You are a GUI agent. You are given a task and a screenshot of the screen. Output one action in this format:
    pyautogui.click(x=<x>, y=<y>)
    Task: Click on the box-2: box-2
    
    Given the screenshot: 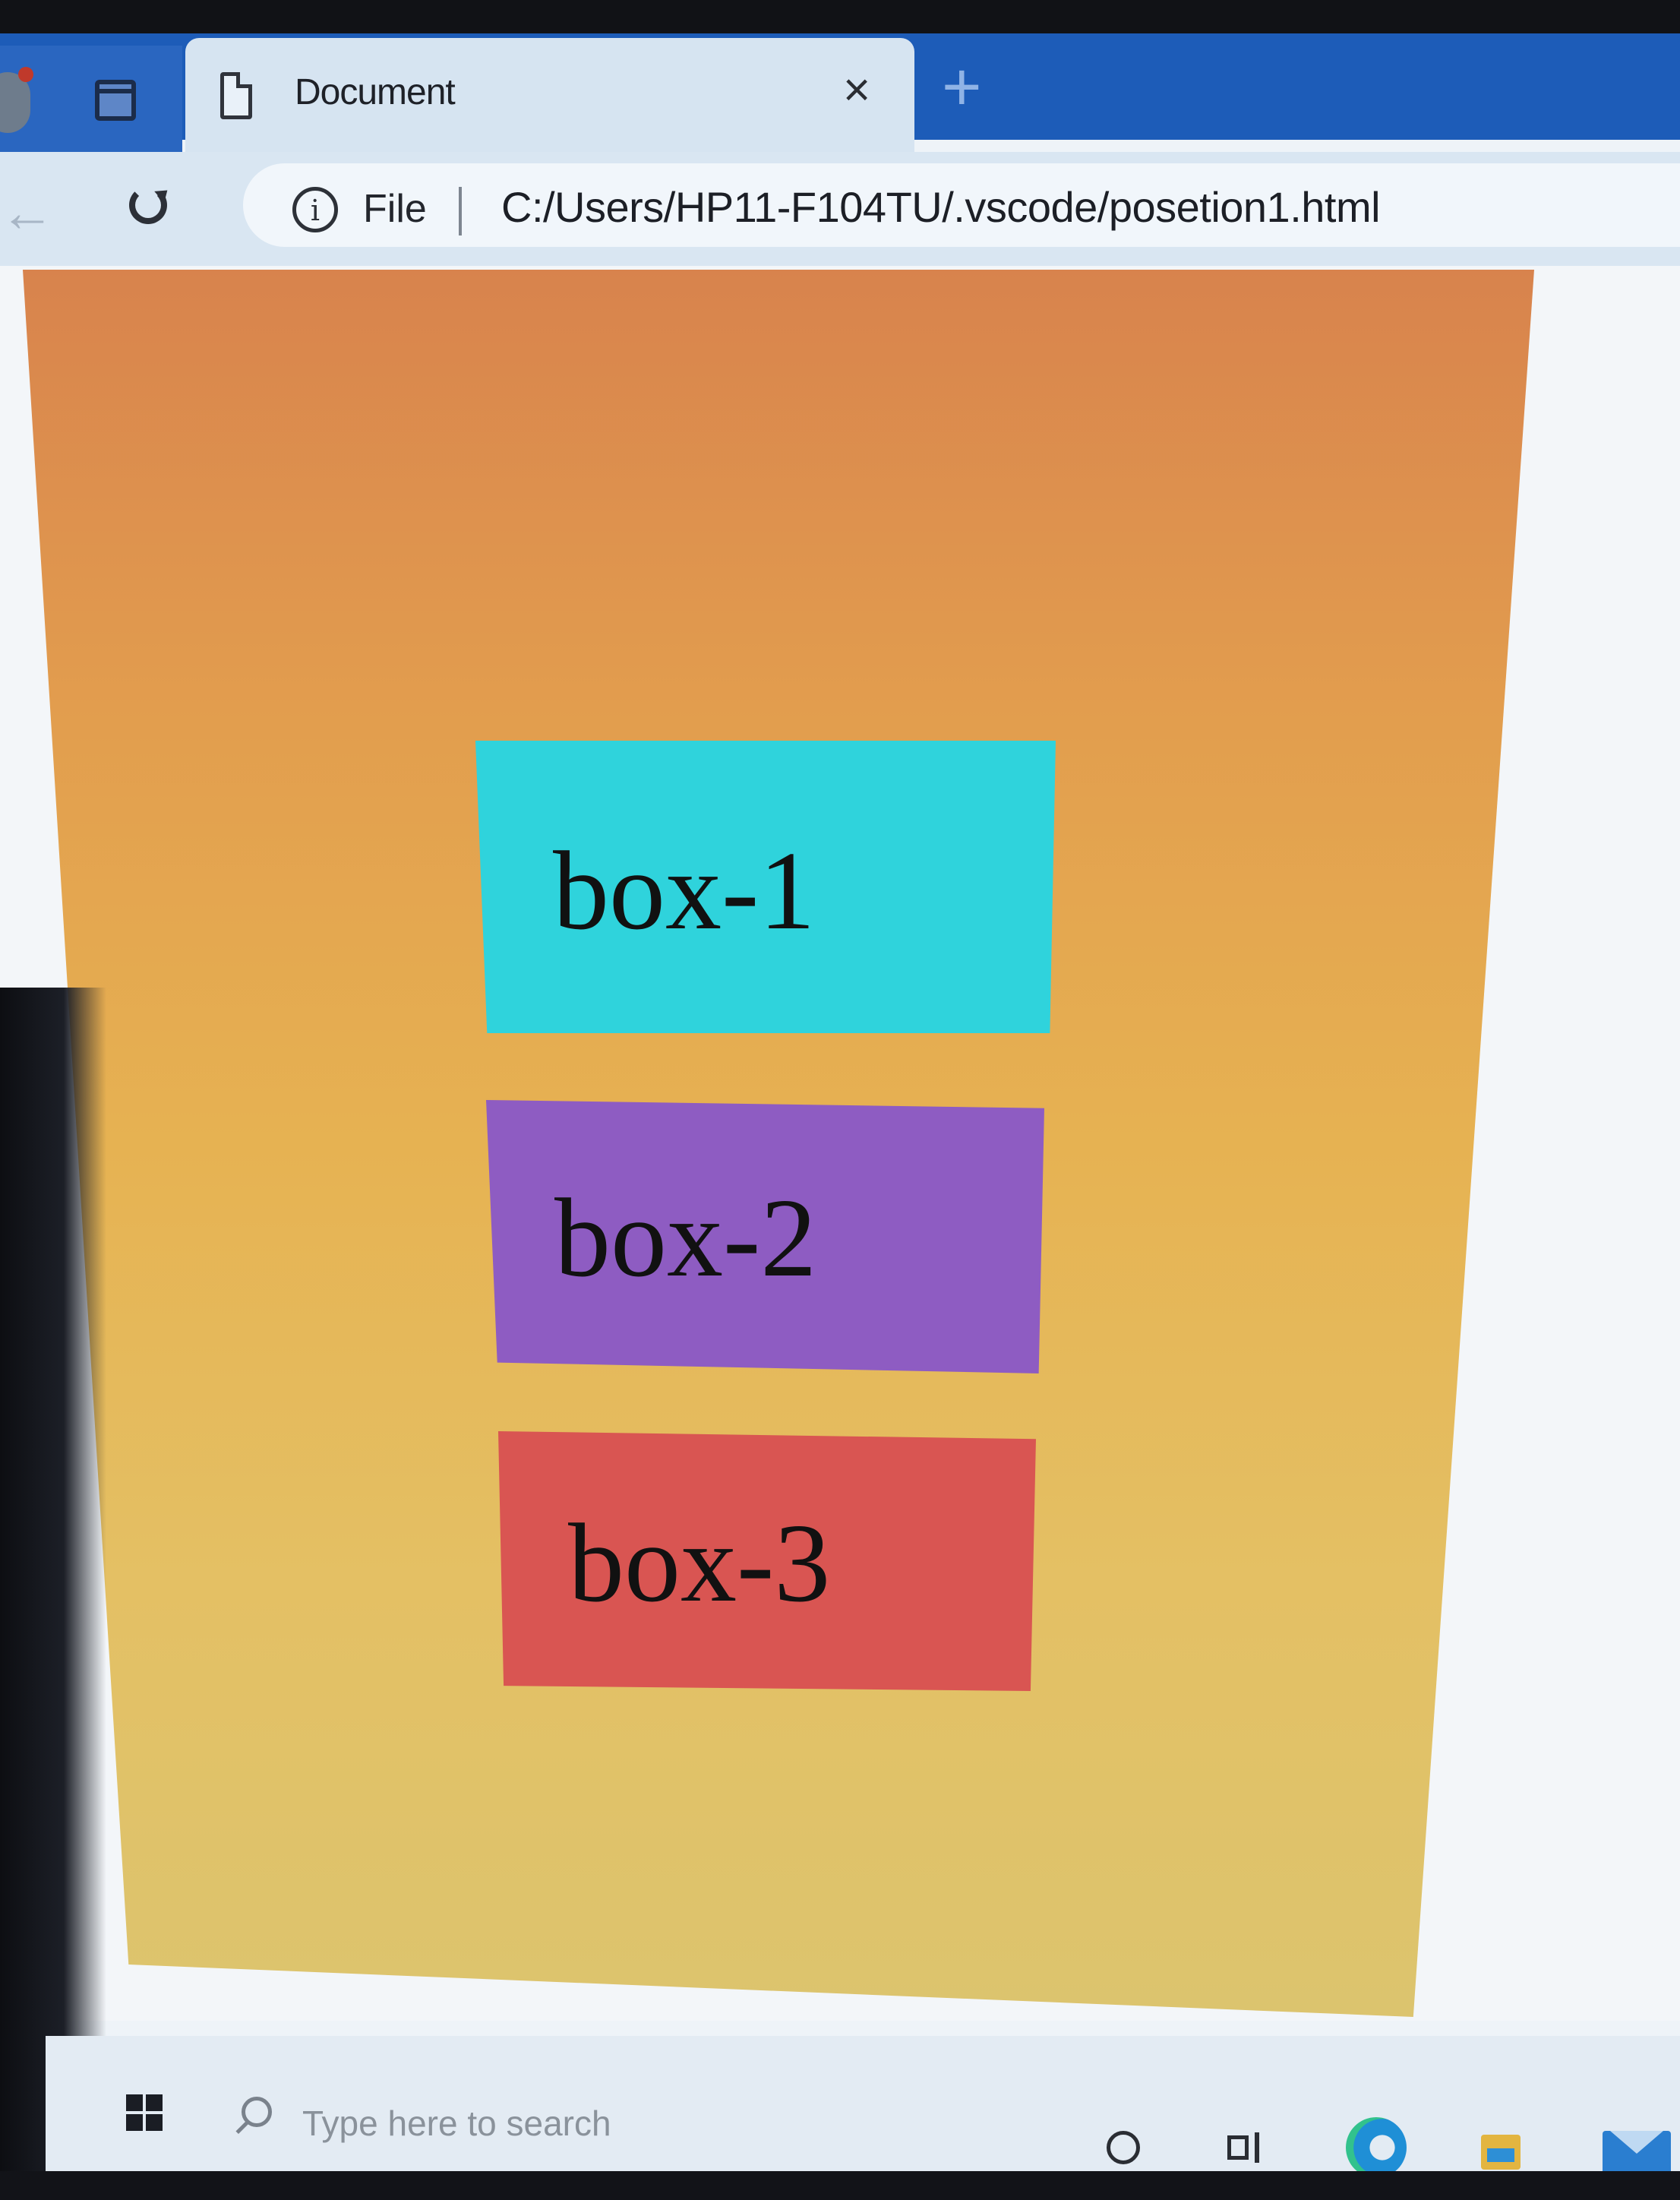 What is the action you would take?
    pyautogui.click(x=765, y=1236)
    